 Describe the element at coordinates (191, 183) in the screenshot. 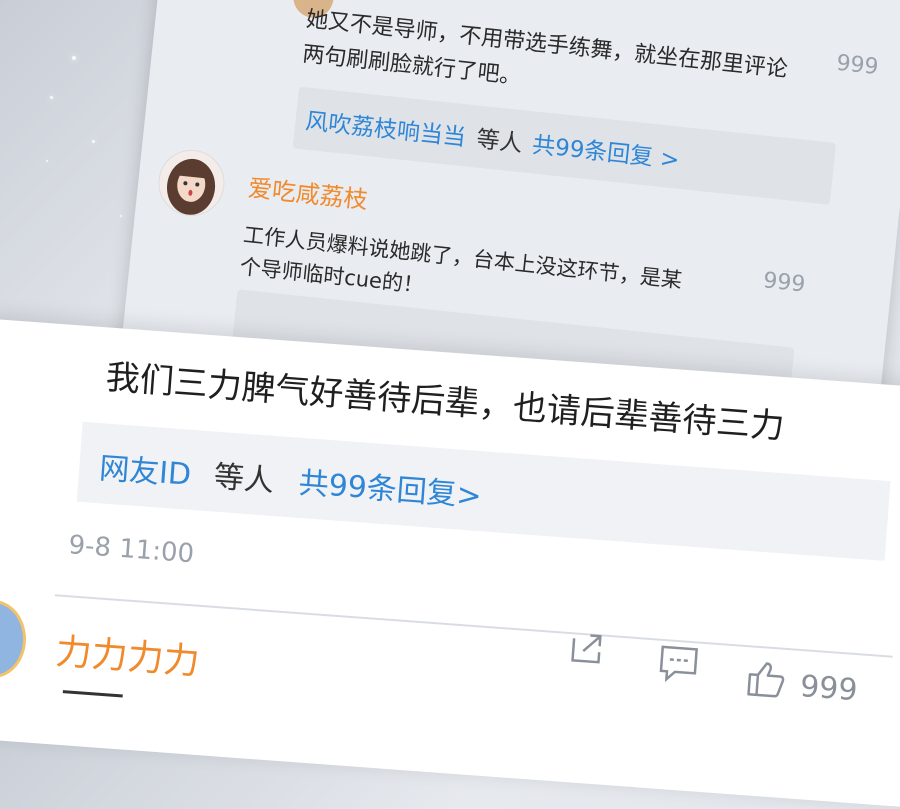

I see `avatar` at that location.